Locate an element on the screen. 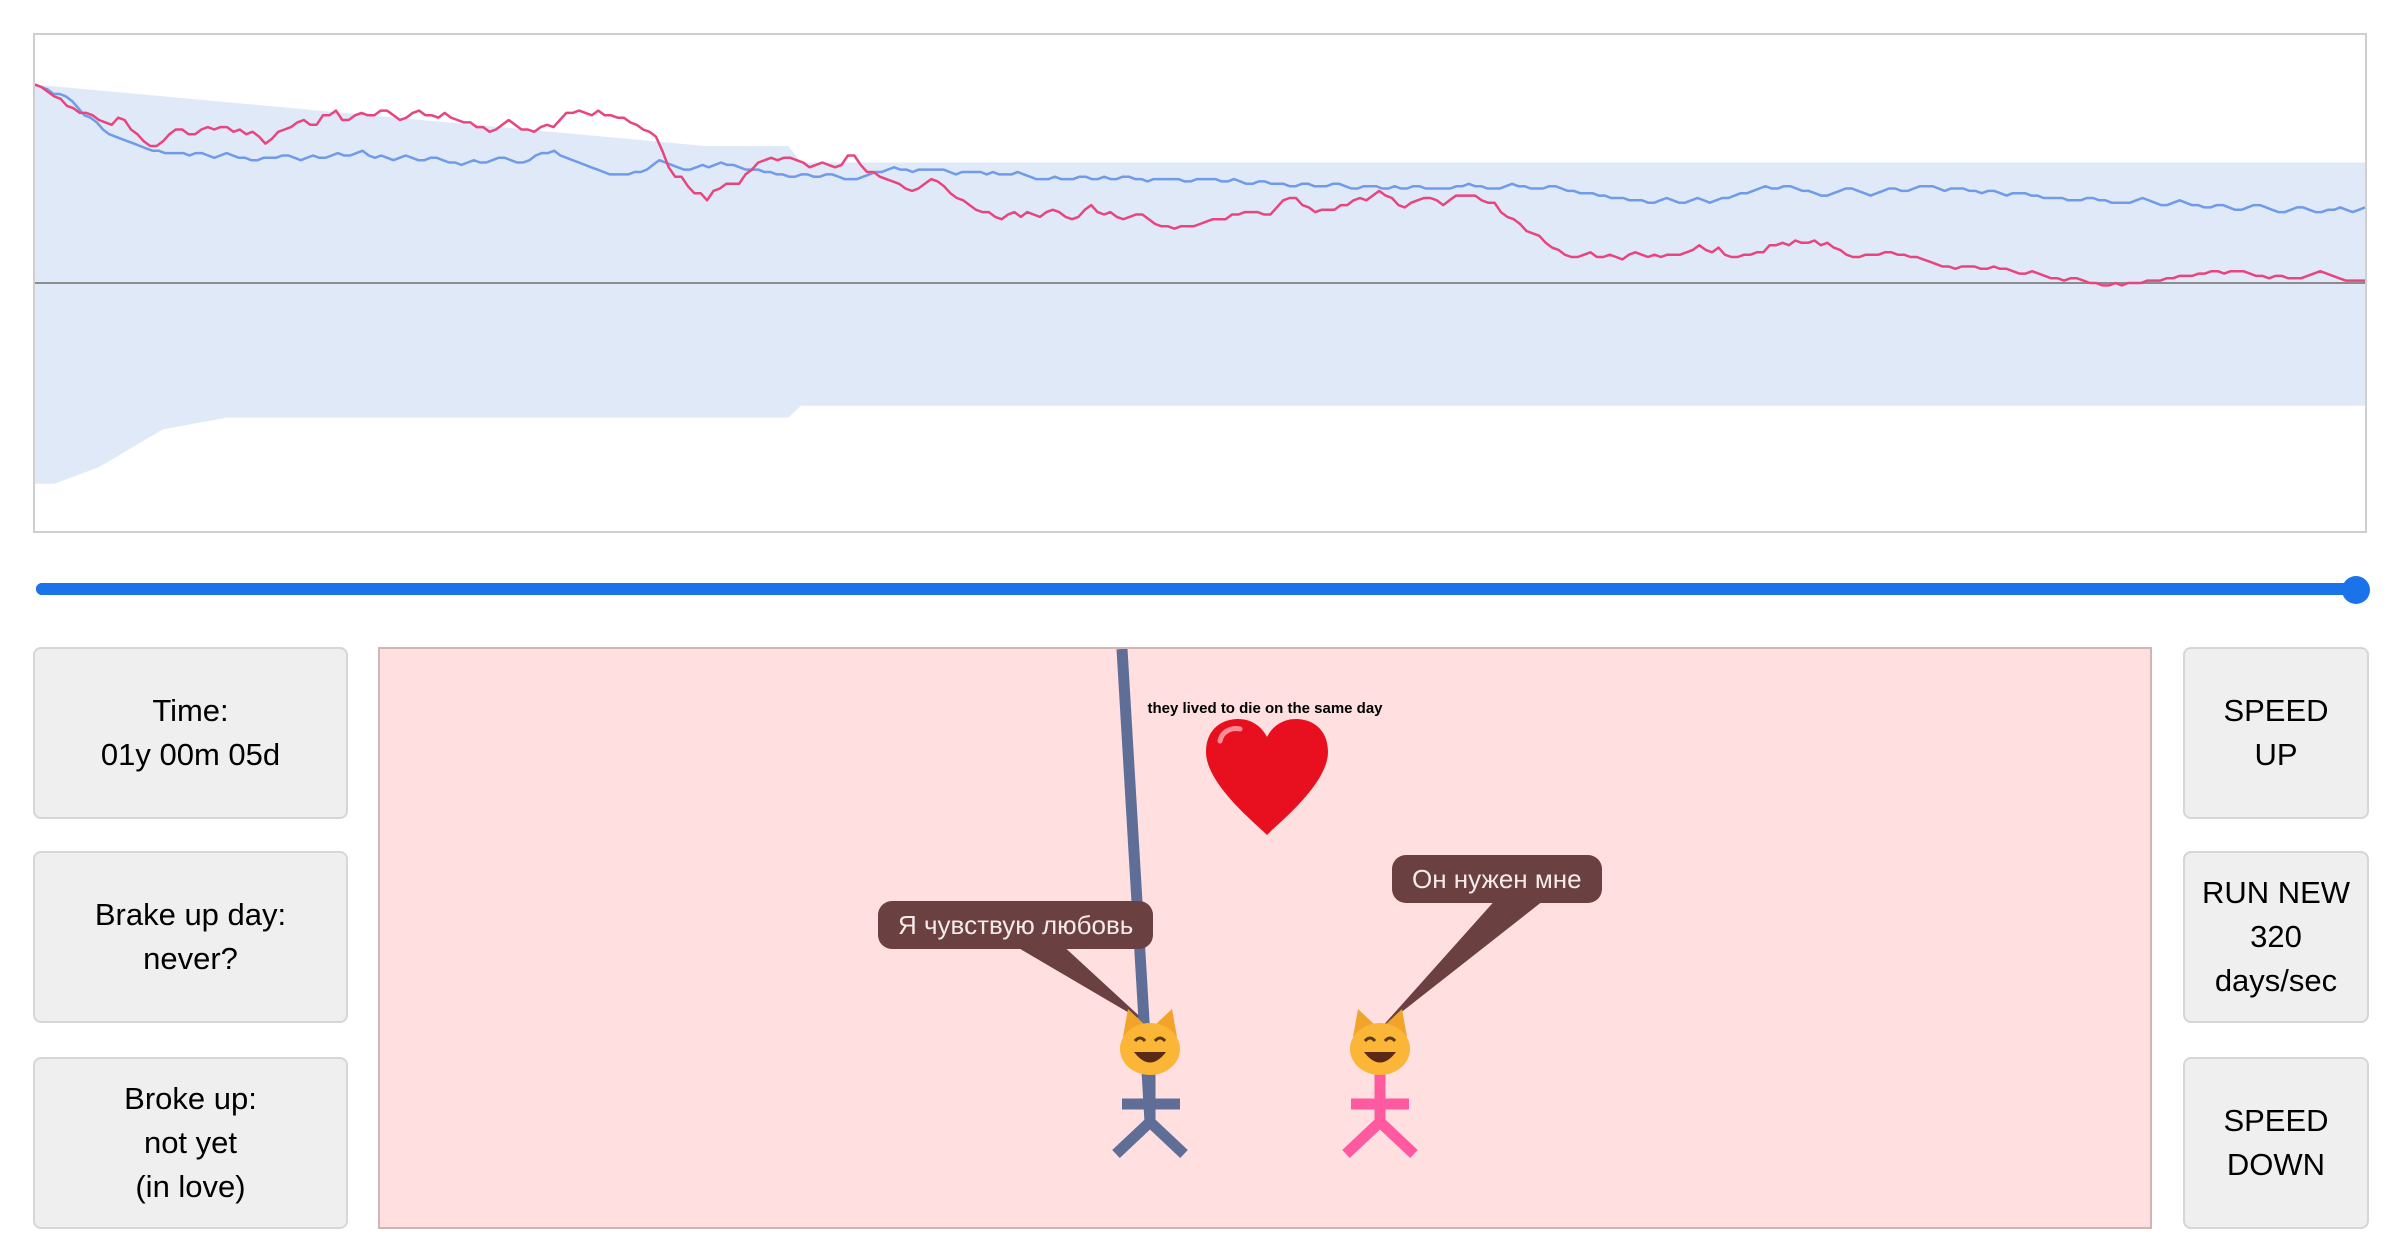 The image size is (2400, 1260). right-speech-tail is located at coordinates (1464, 963).